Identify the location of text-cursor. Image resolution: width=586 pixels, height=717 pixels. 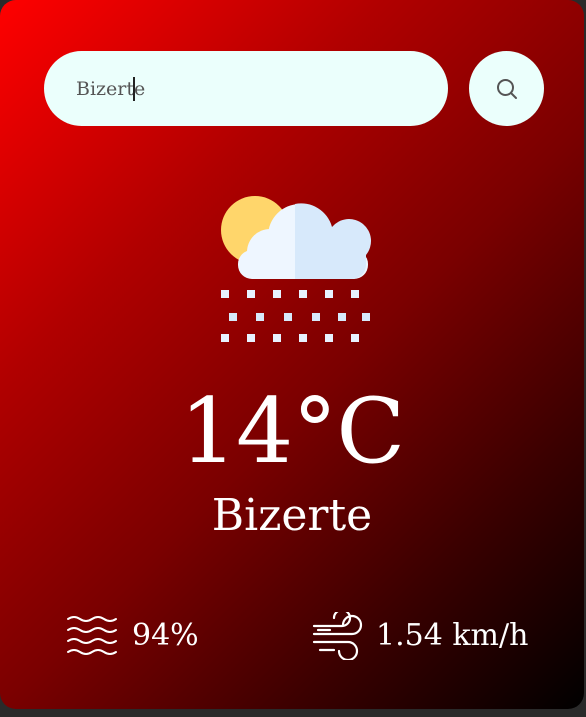
(134, 89).